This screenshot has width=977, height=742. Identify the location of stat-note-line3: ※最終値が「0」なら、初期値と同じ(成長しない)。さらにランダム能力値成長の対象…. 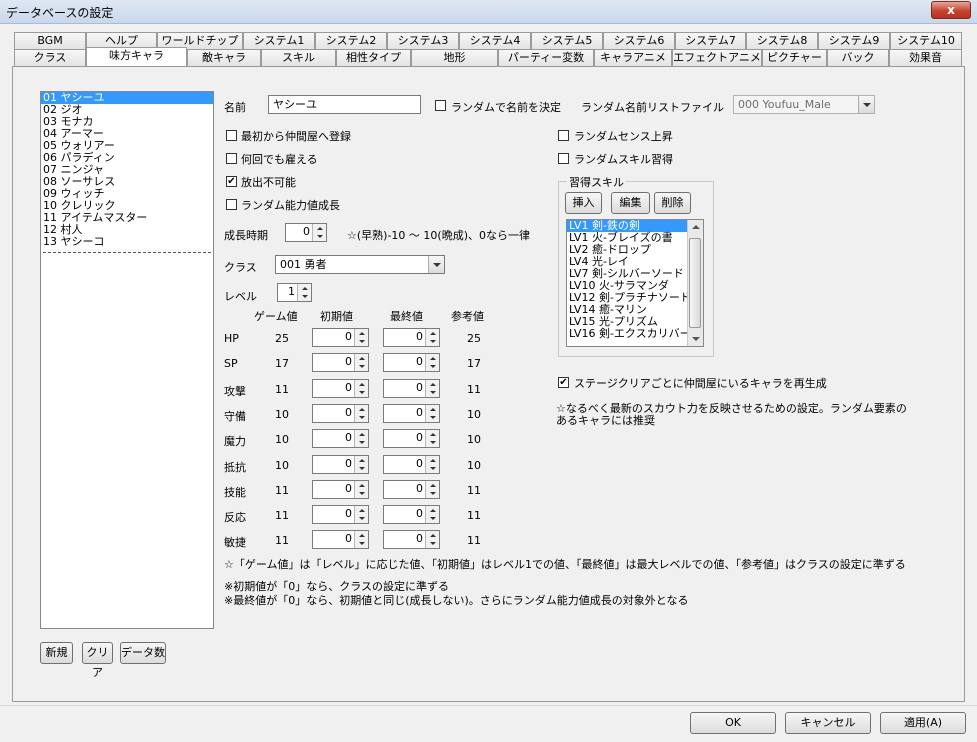
(456, 600).